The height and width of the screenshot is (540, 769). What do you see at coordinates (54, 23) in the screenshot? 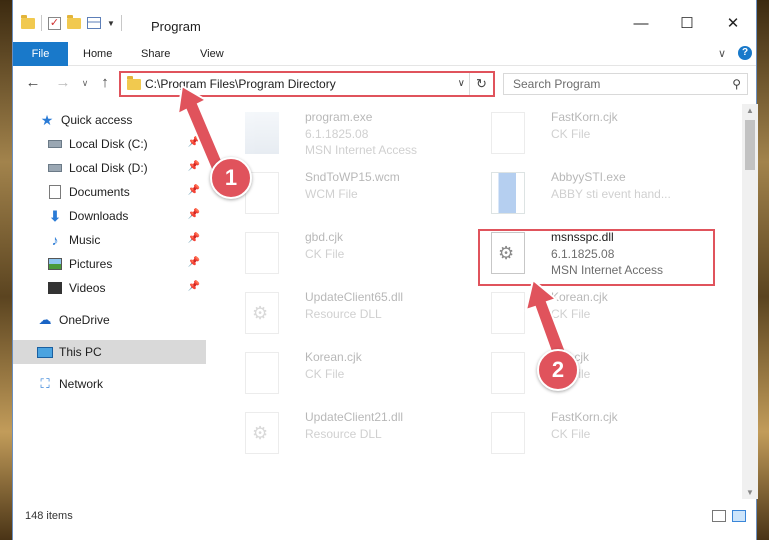
I see `properties-check-icon: ✓` at bounding box center [54, 23].